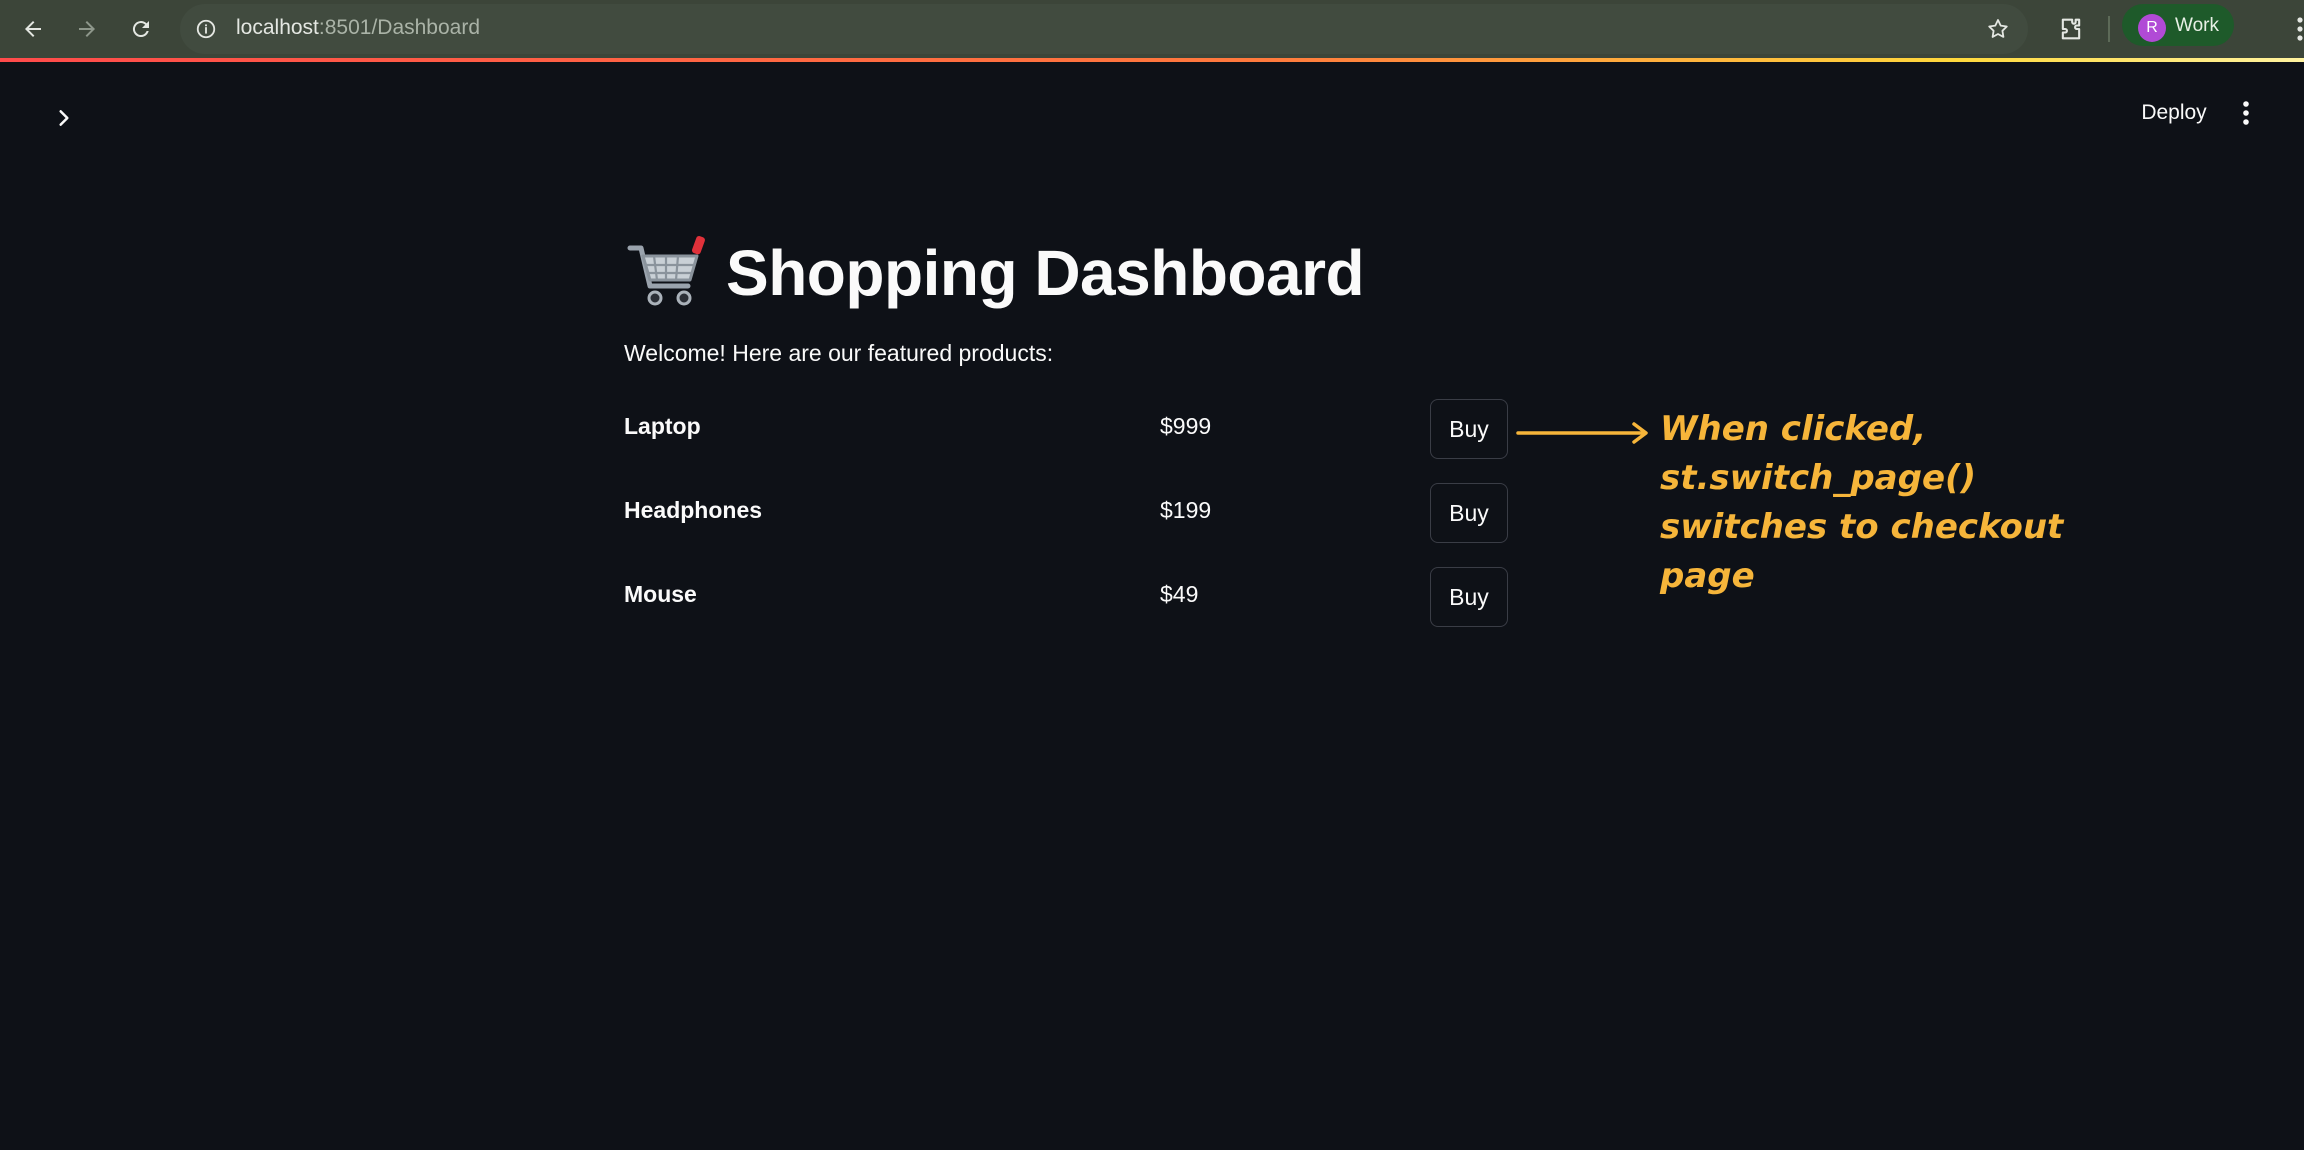  I want to click on star-icon, so click(1998, 28).